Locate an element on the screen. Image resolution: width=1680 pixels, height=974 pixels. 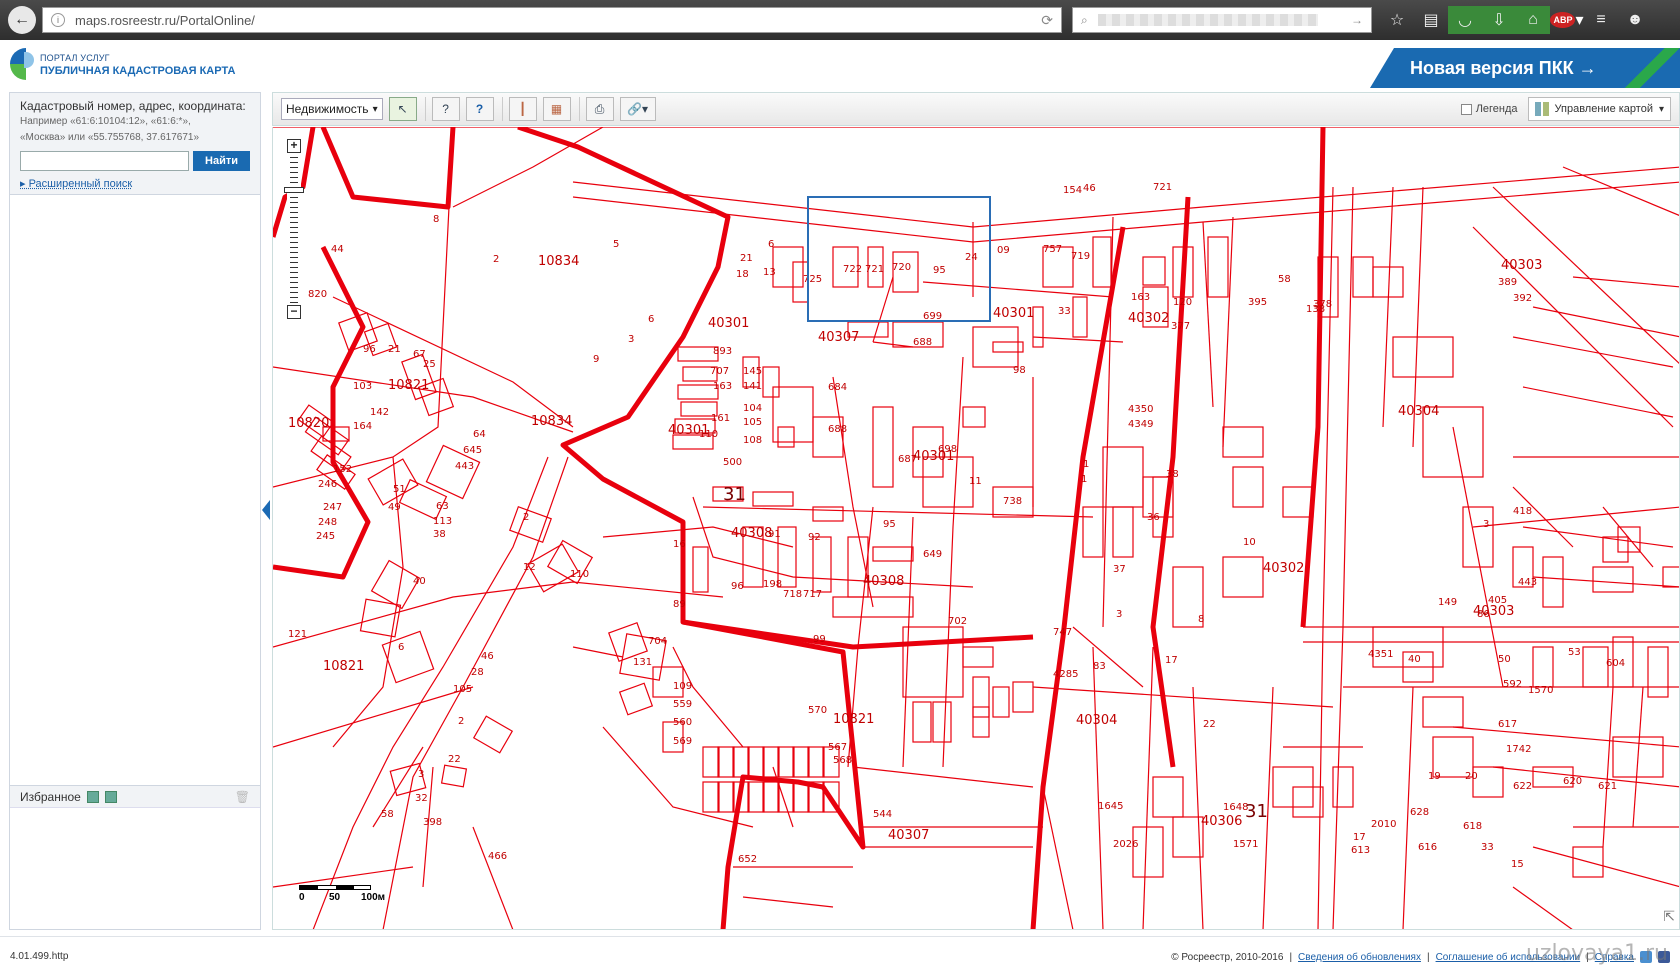
favorites-title: Избранное is located at coordinates (50, 796).